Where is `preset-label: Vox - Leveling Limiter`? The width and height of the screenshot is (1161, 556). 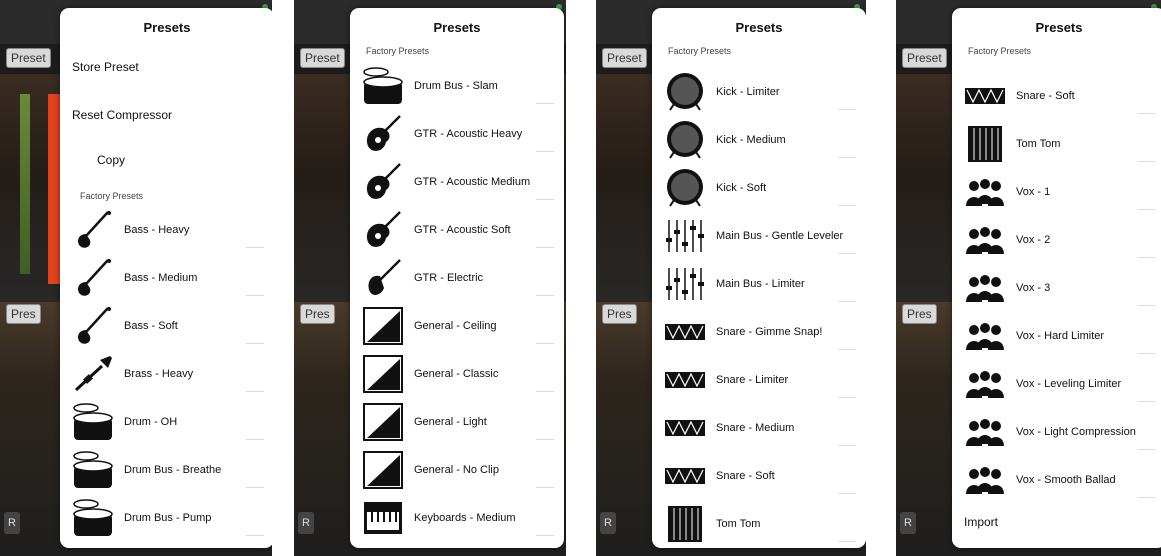 preset-label: Vox - Leveling Limiter is located at coordinates (1069, 384).